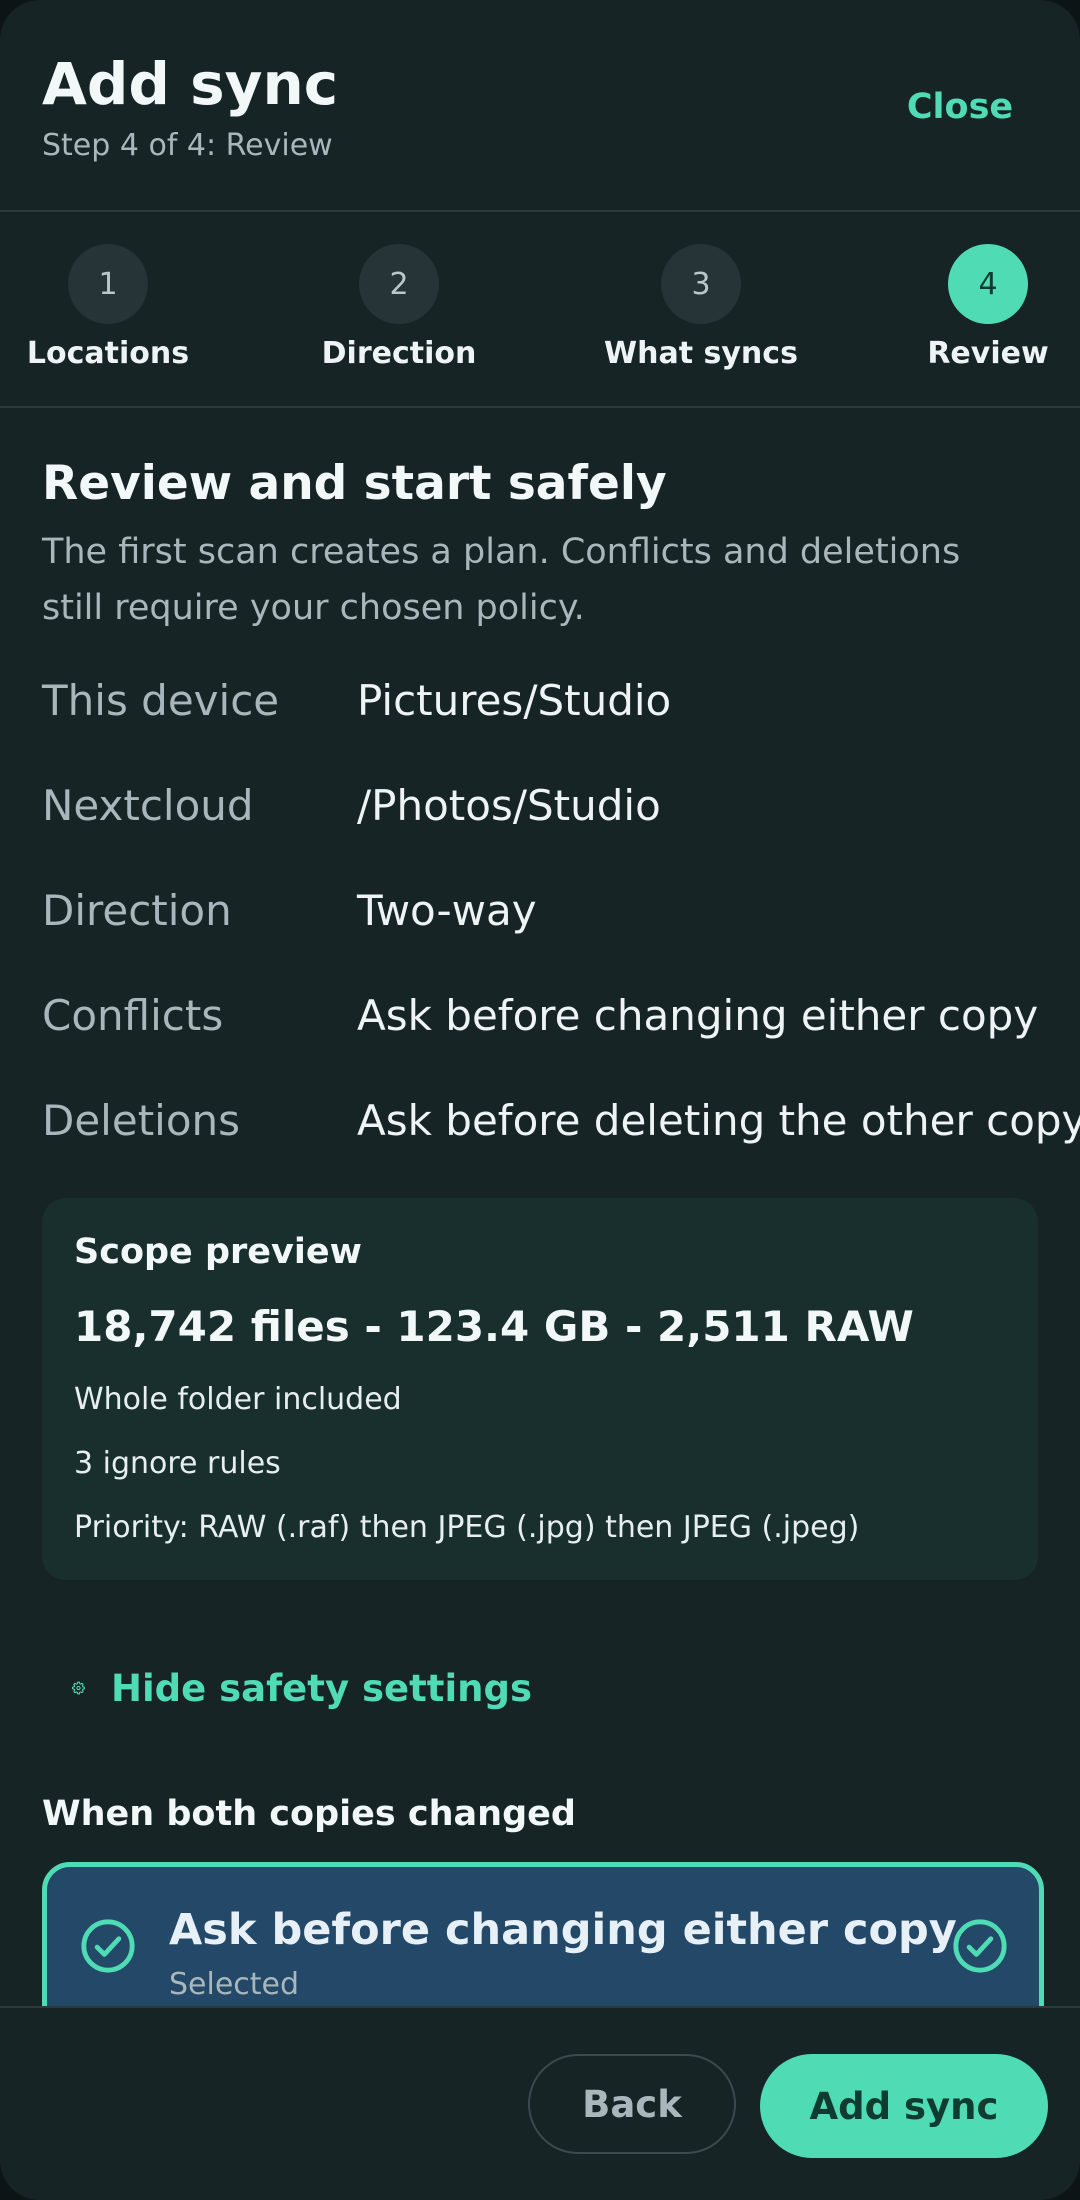 The width and height of the screenshot is (1080, 2200). What do you see at coordinates (399, 284) in the screenshot?
I see `step-number-circle: 2` at bounding box center [399, 284].